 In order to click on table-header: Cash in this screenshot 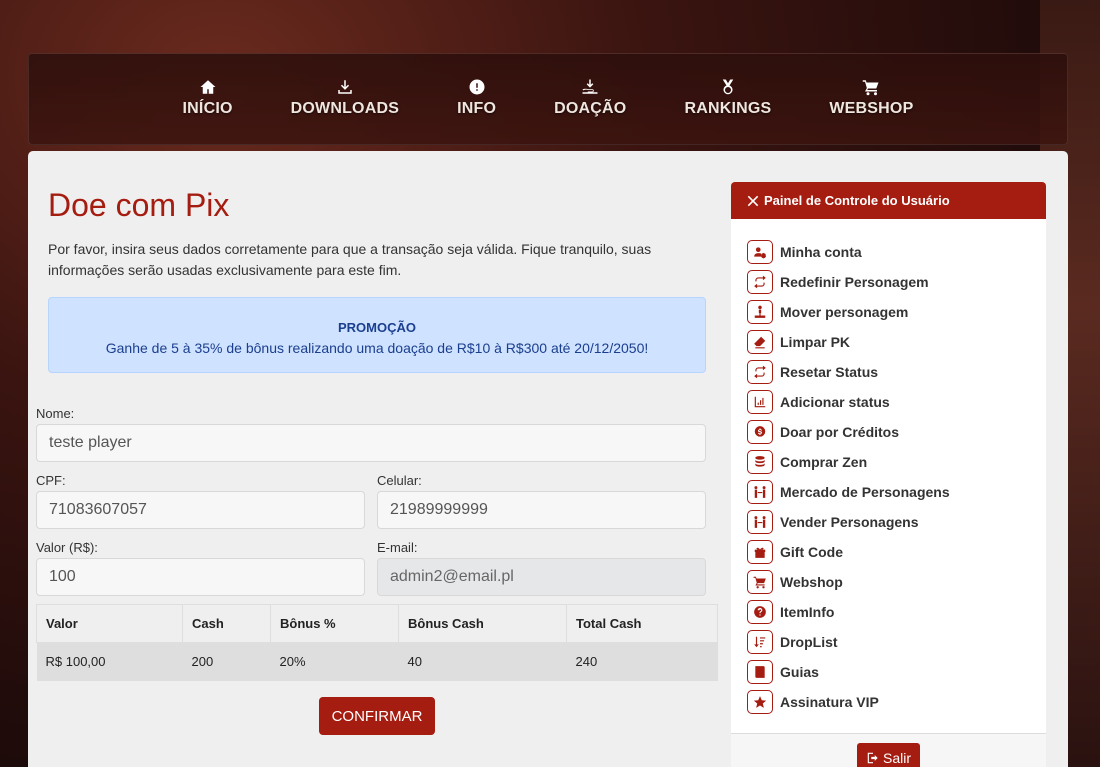, I will do `click(226, 623)`.